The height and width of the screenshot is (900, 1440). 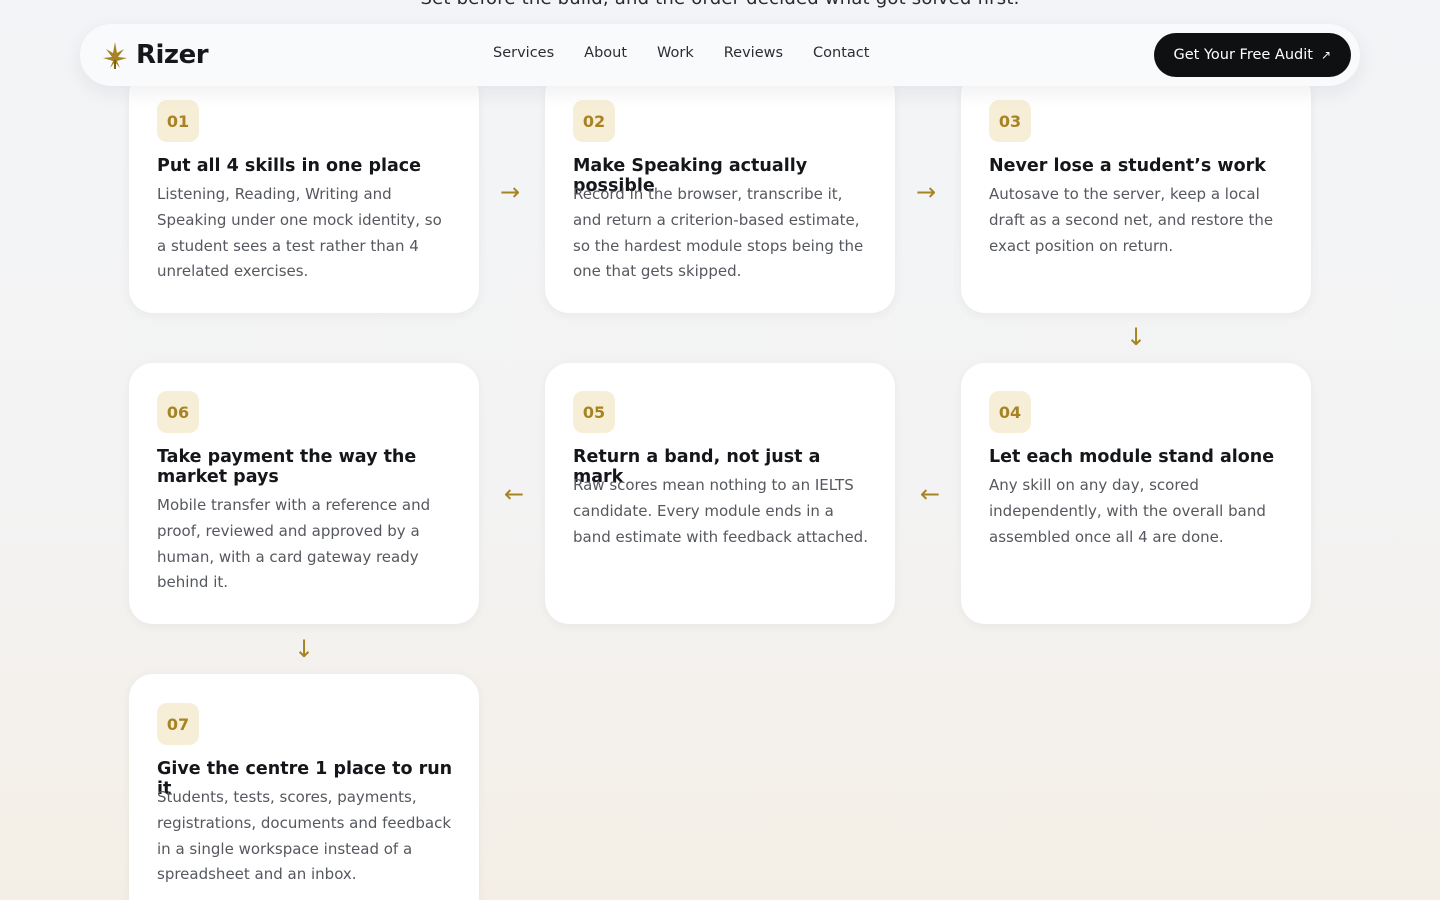 I want to click on nav-links: Services About Work Reviews Contact, so click(x=681, y=53).